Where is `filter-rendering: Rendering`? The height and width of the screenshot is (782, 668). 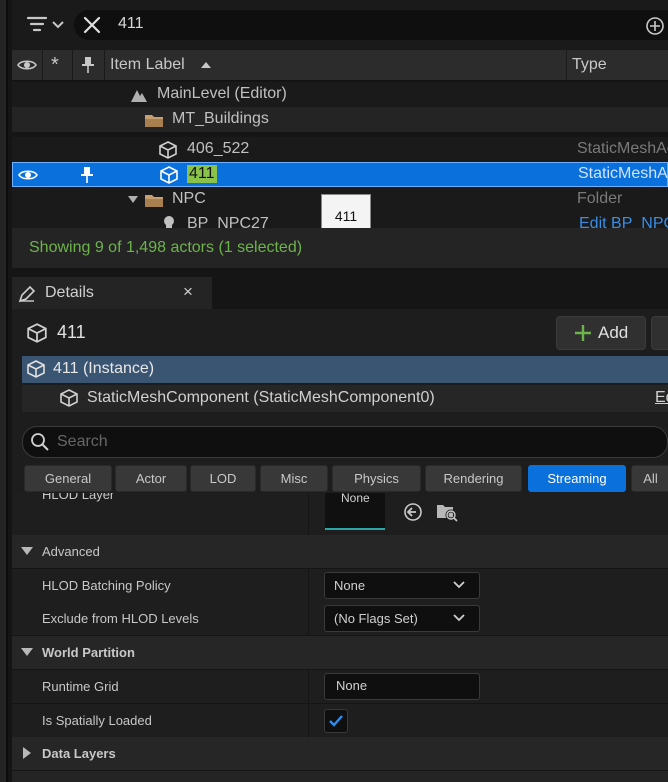 filter-rendering: Rendering is located at coordinates (473, 478).